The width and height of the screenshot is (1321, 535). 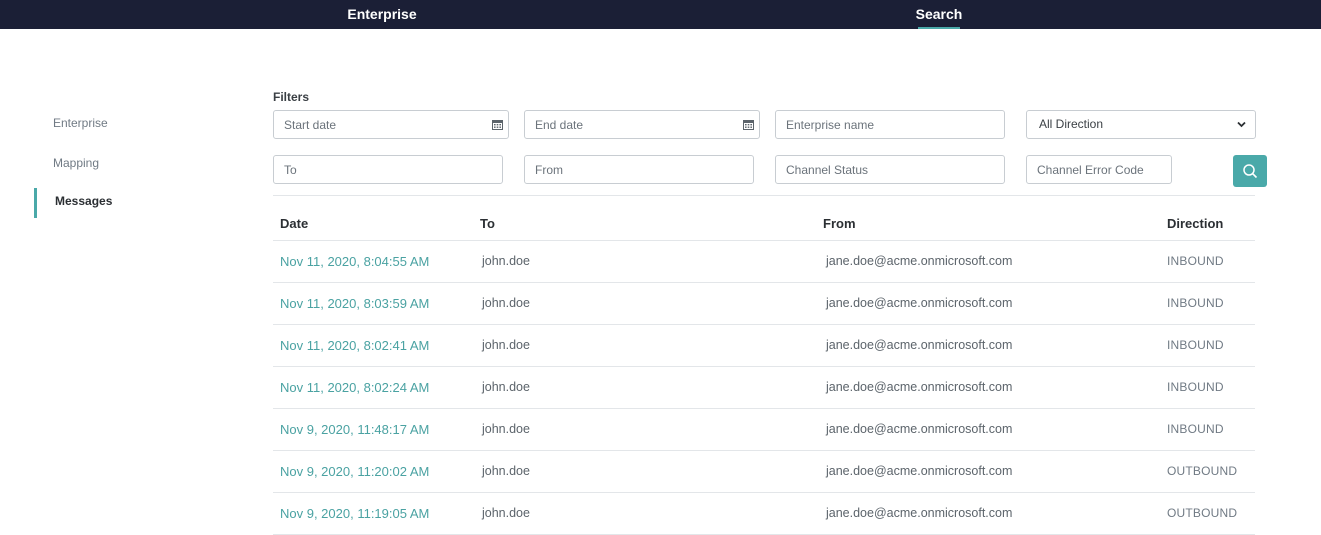 I want to click on direction-select: All Direction, so click(x=1141, y=124).